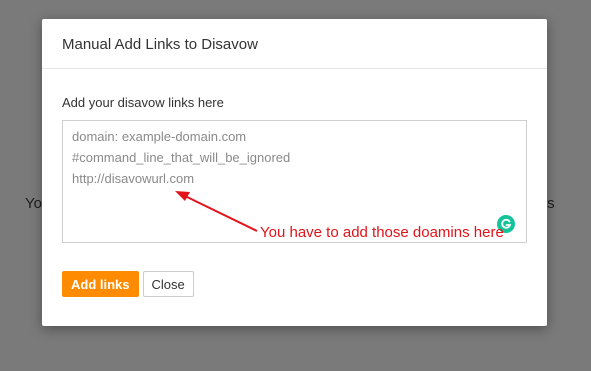 This screenshot has width=591, height=371. I want to click on modal-footer: Add links Close, so click(128, 284).